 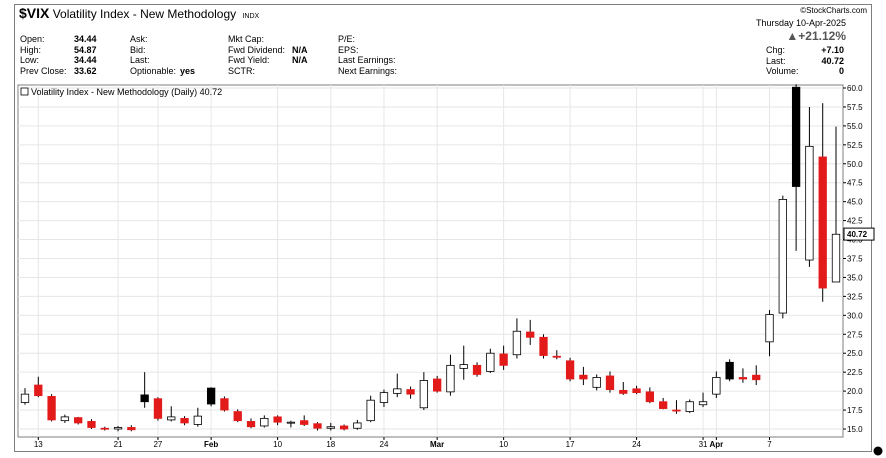 What do you see at coordinates (855, 277) in the screenshot?
I see `y-tick-label: 35.0` at bounding box center [855, 277].